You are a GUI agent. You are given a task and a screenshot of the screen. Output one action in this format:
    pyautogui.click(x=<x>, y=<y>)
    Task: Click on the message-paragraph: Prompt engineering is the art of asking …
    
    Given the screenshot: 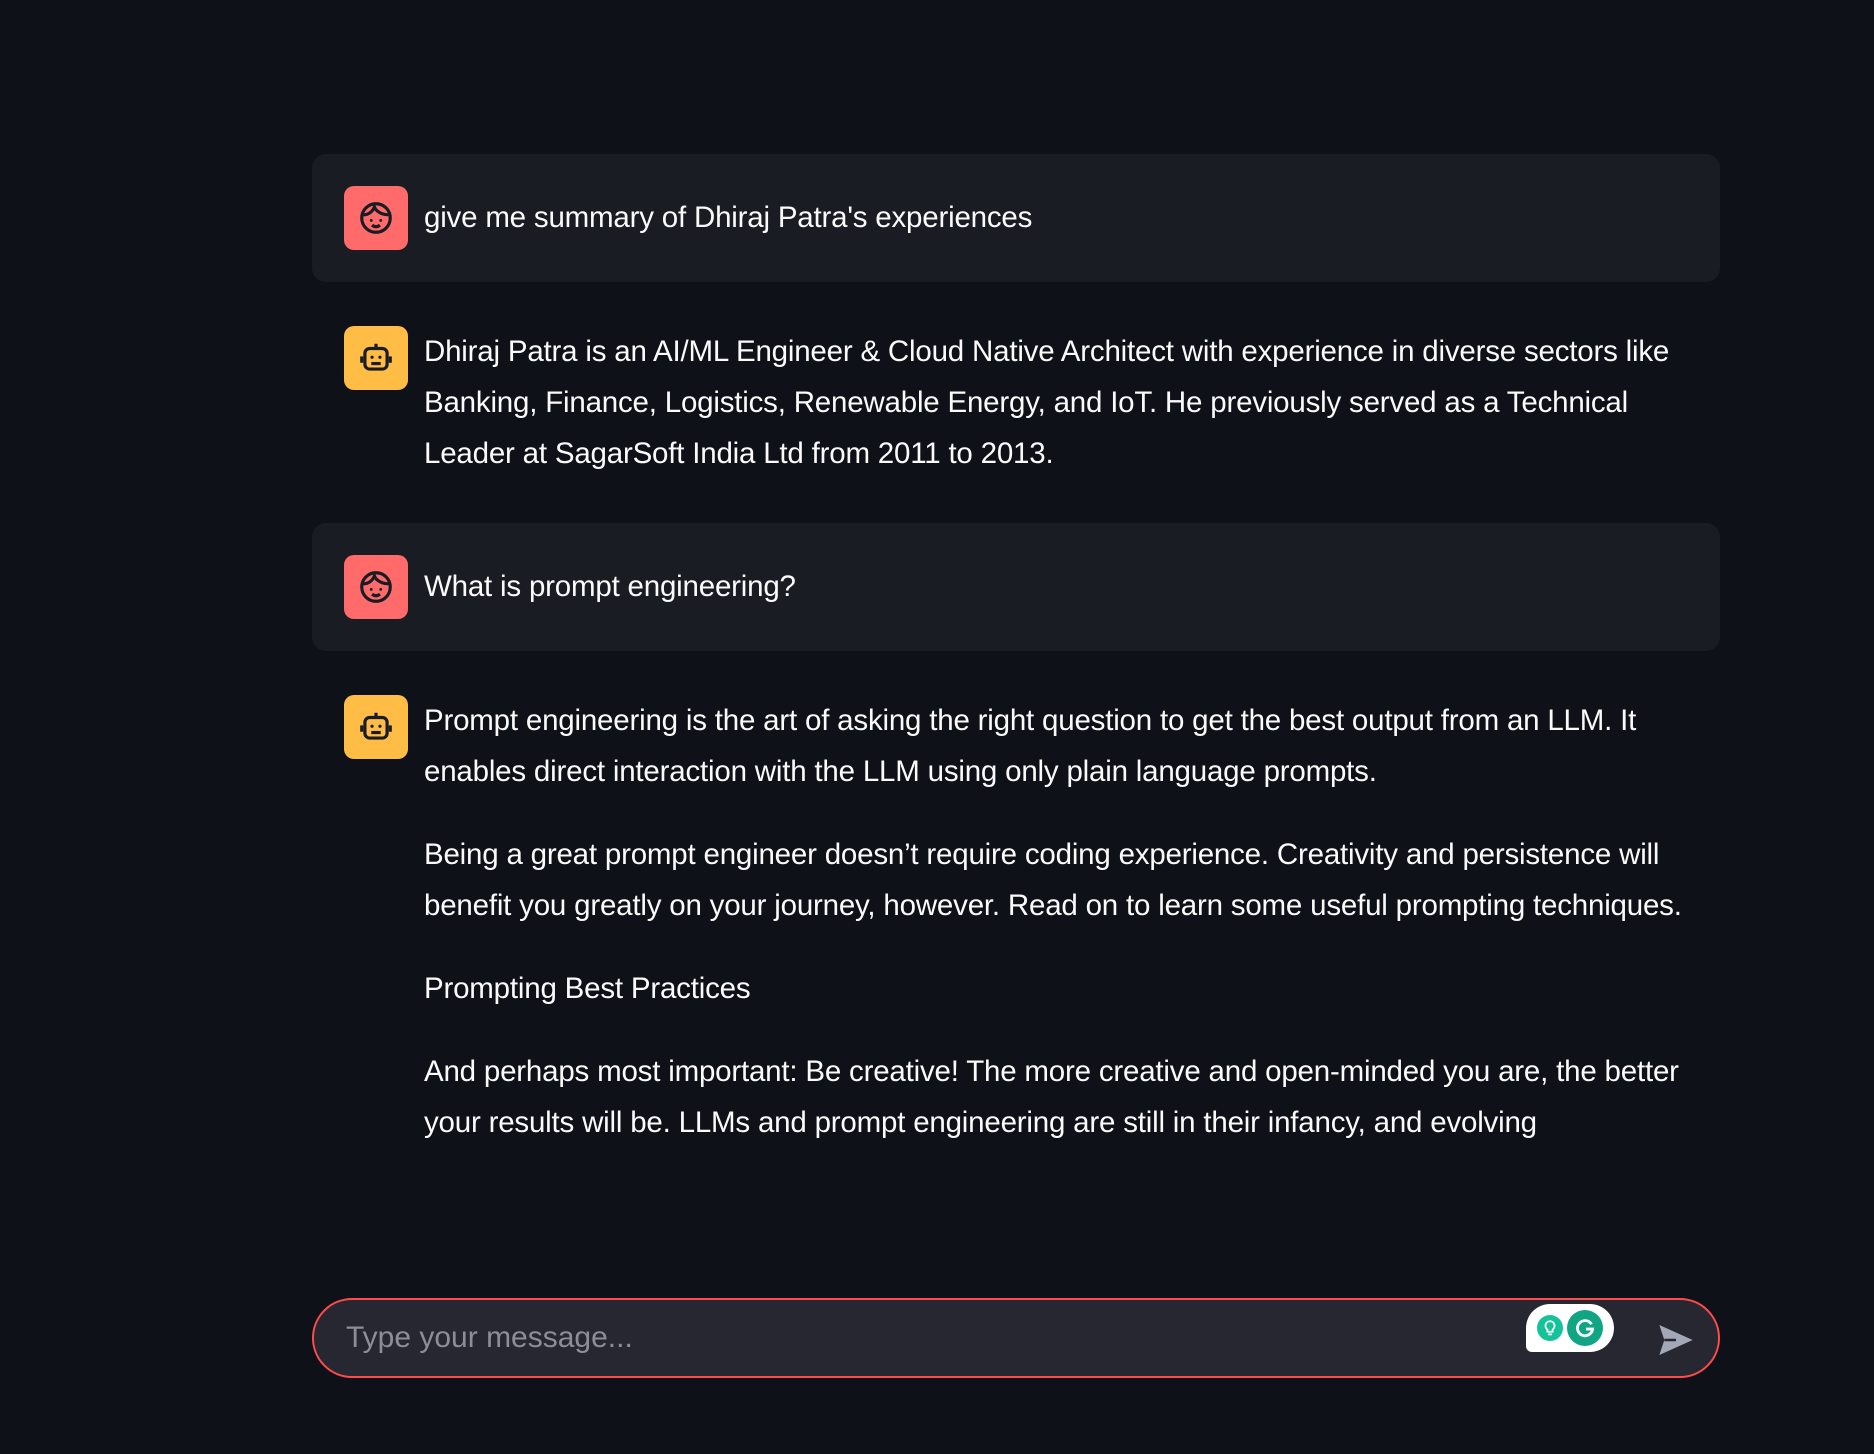 What is the action you would take?
    pyautogui.click(x=1030, y=746)
    